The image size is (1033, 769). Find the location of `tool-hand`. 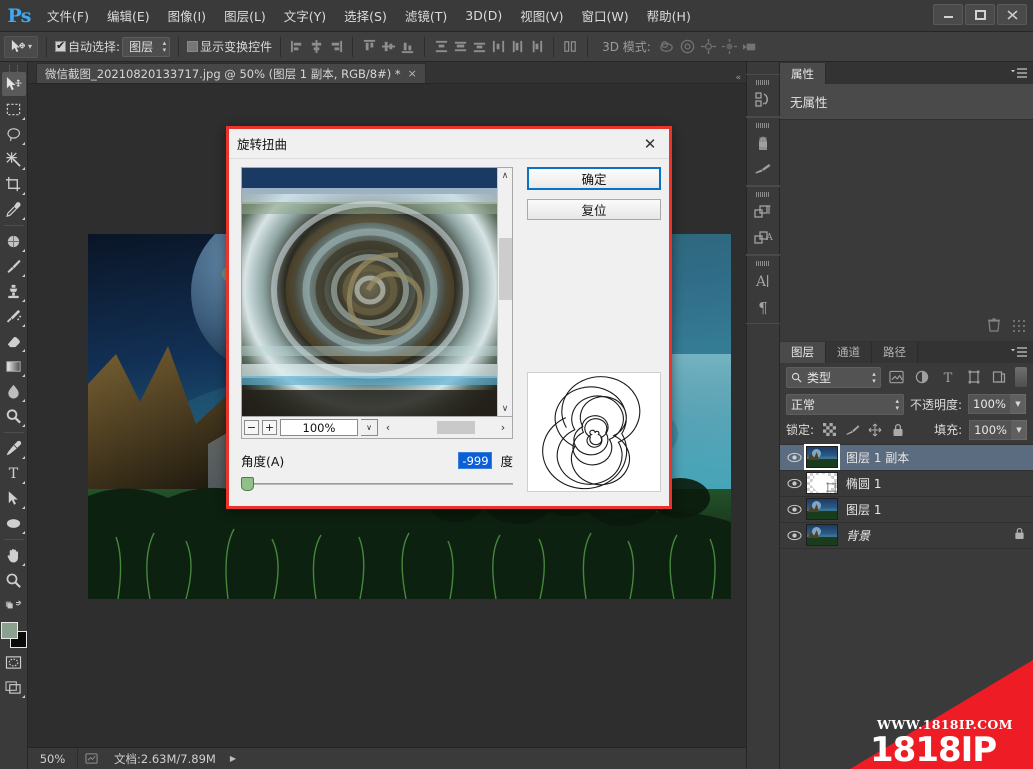

tool-hand is located at coordinates (14, 555).